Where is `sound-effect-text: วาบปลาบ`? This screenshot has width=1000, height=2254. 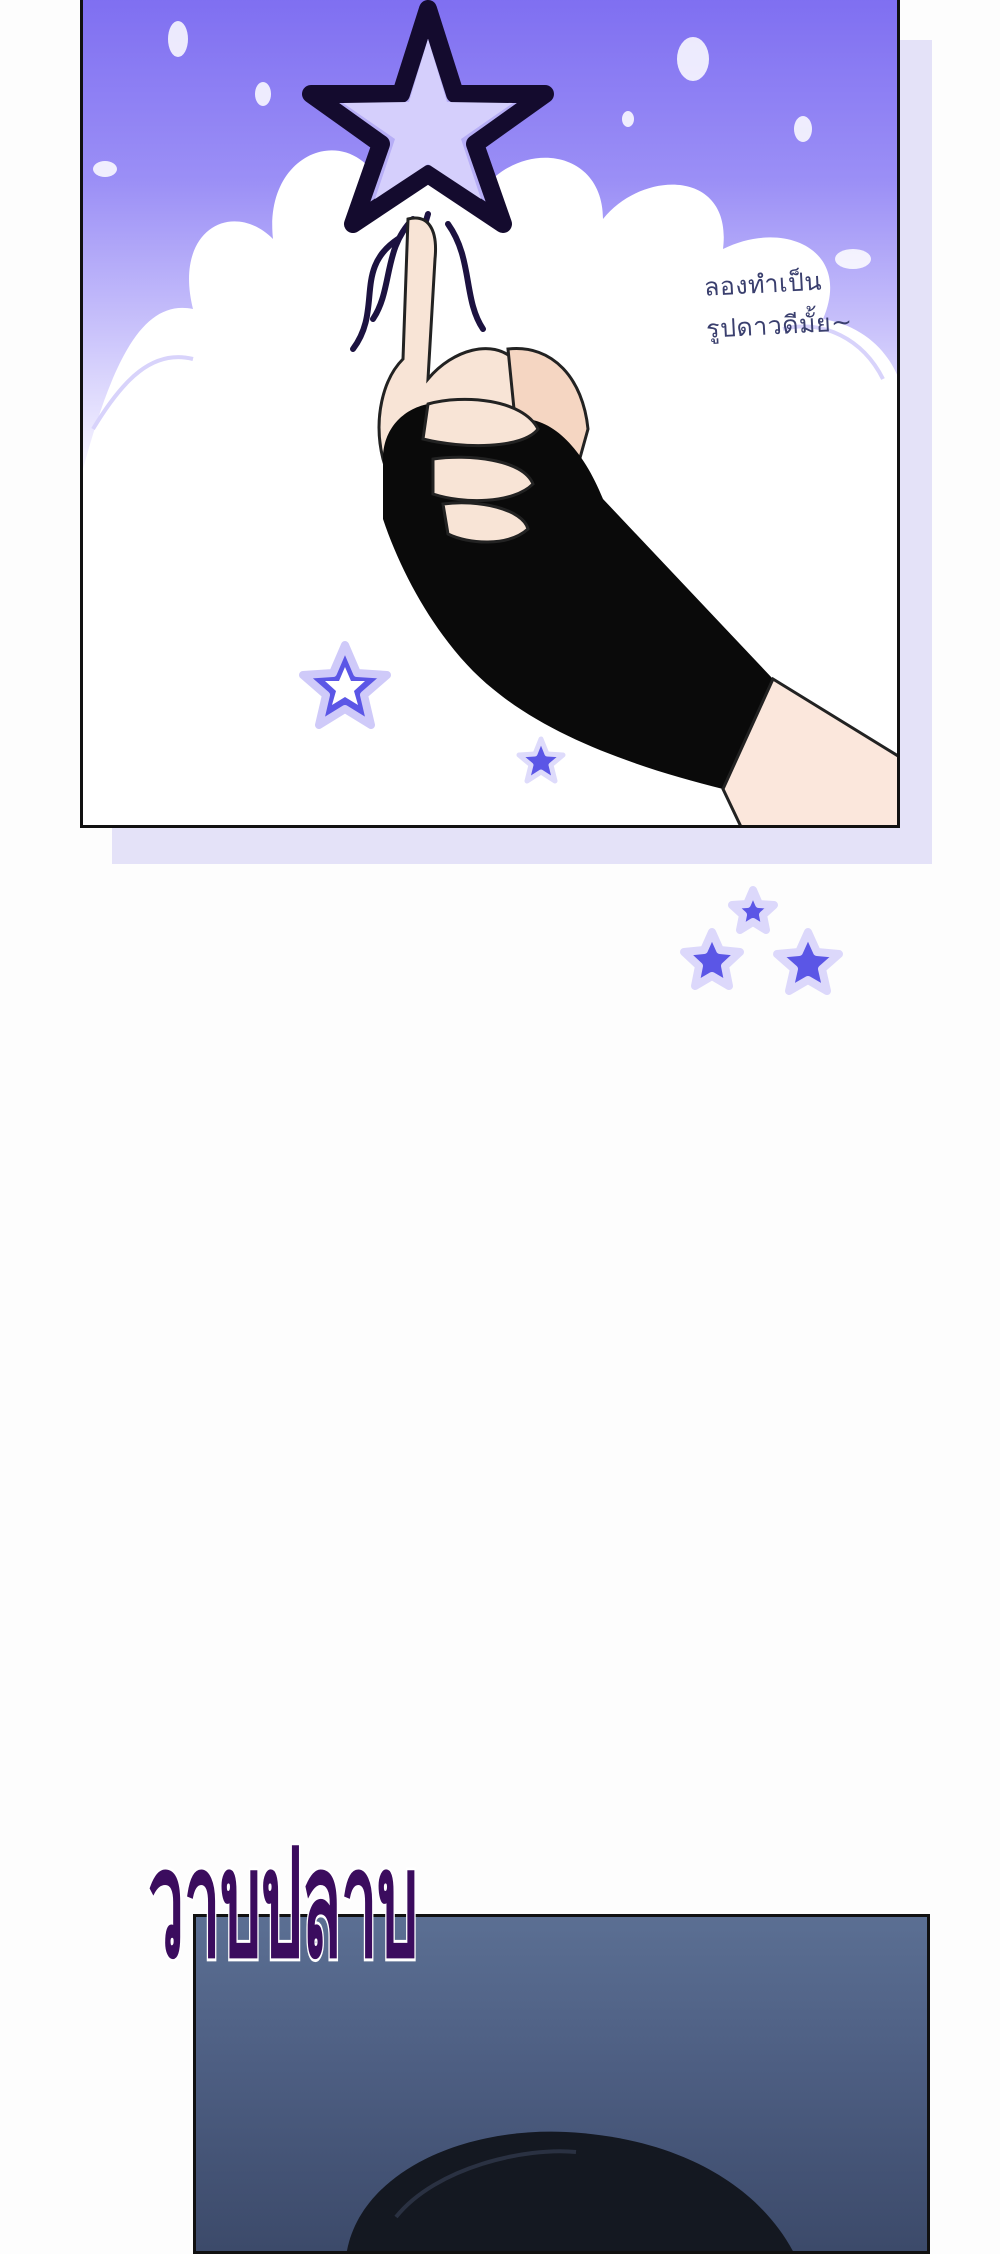 sound-effect-text: วาบปลาบ is located at coordinates (283, 1904).